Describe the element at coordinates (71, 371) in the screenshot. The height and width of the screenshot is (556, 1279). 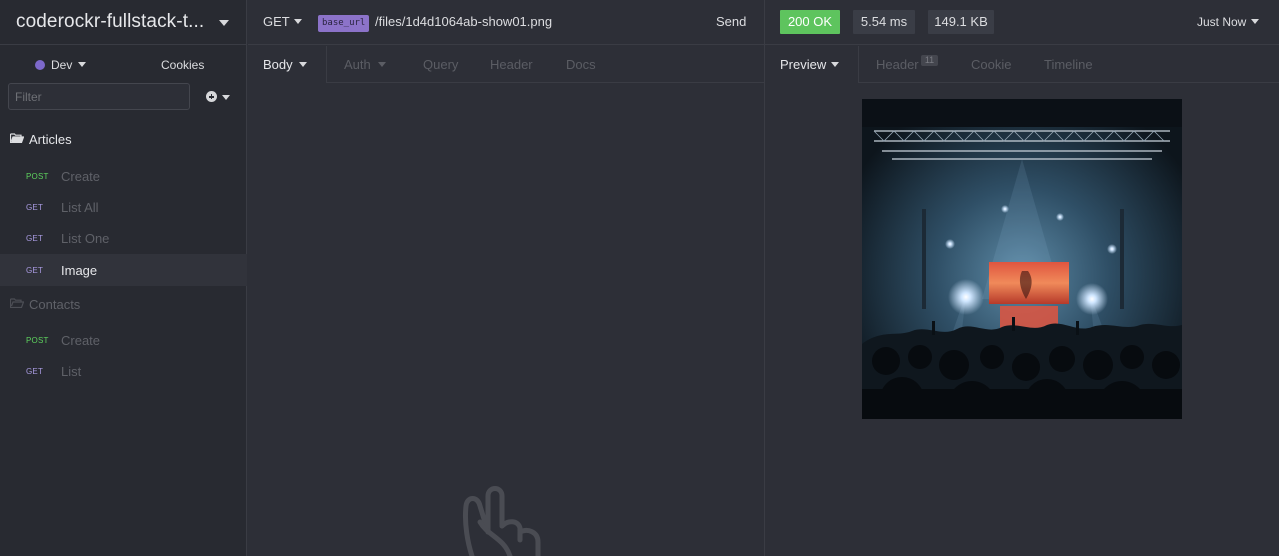
I see `request-name: List` at that location.